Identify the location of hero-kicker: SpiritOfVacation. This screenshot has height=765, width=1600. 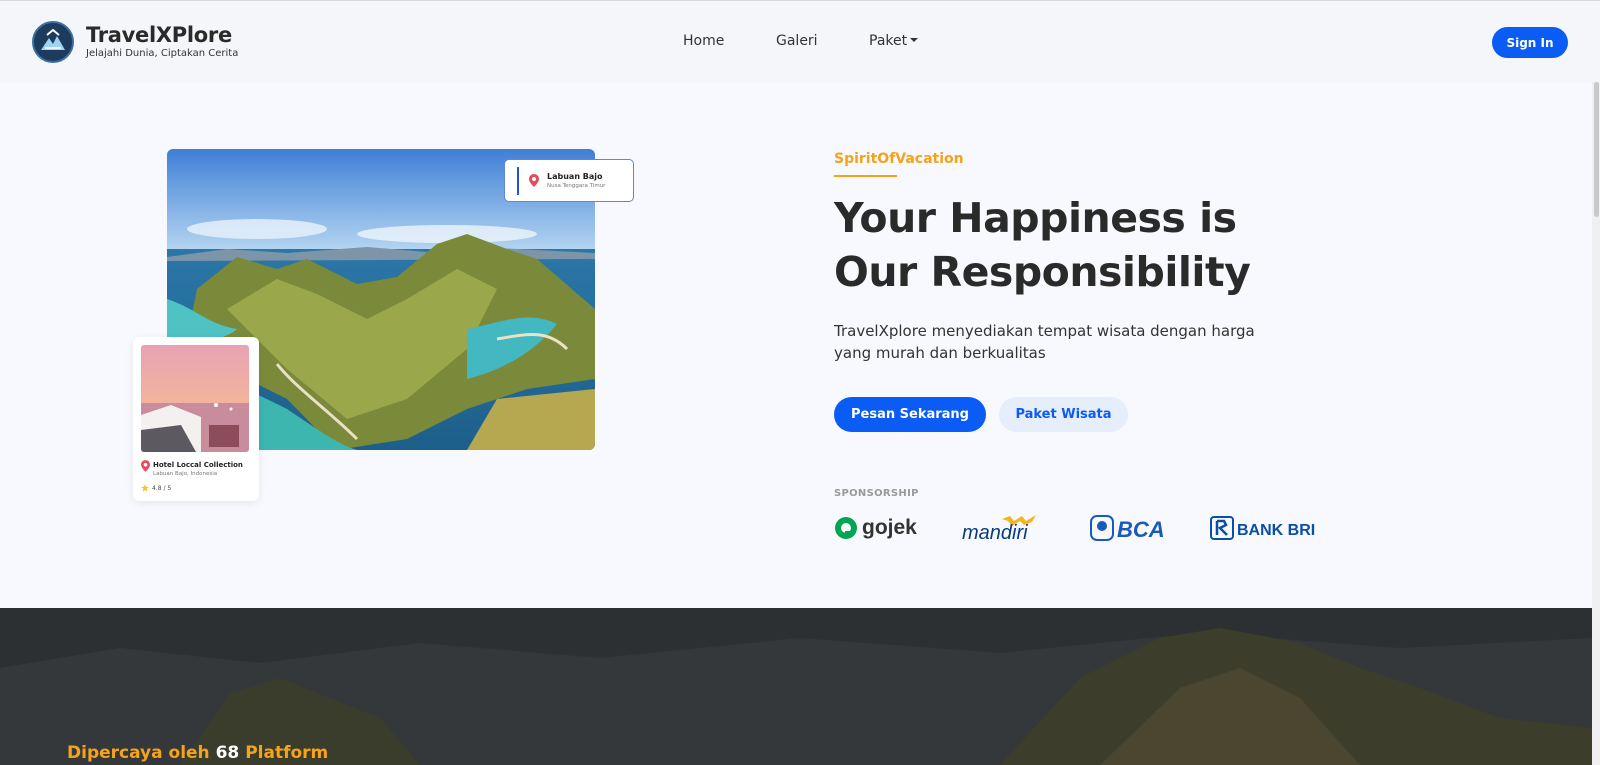
(899, 159).